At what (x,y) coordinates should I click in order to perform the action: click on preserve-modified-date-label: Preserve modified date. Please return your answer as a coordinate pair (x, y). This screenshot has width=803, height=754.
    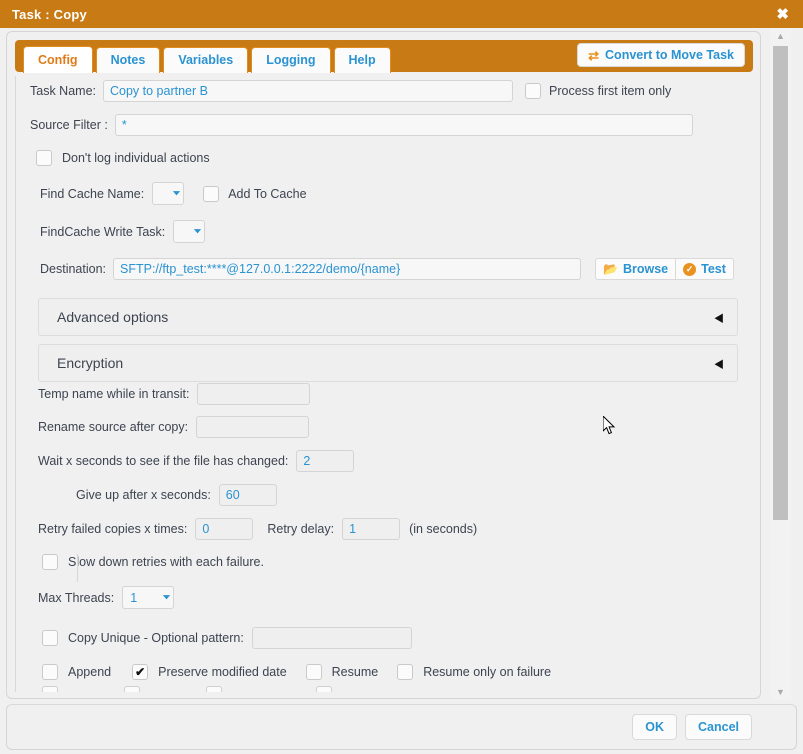
    Looking at the image, I should click on (222, 672).